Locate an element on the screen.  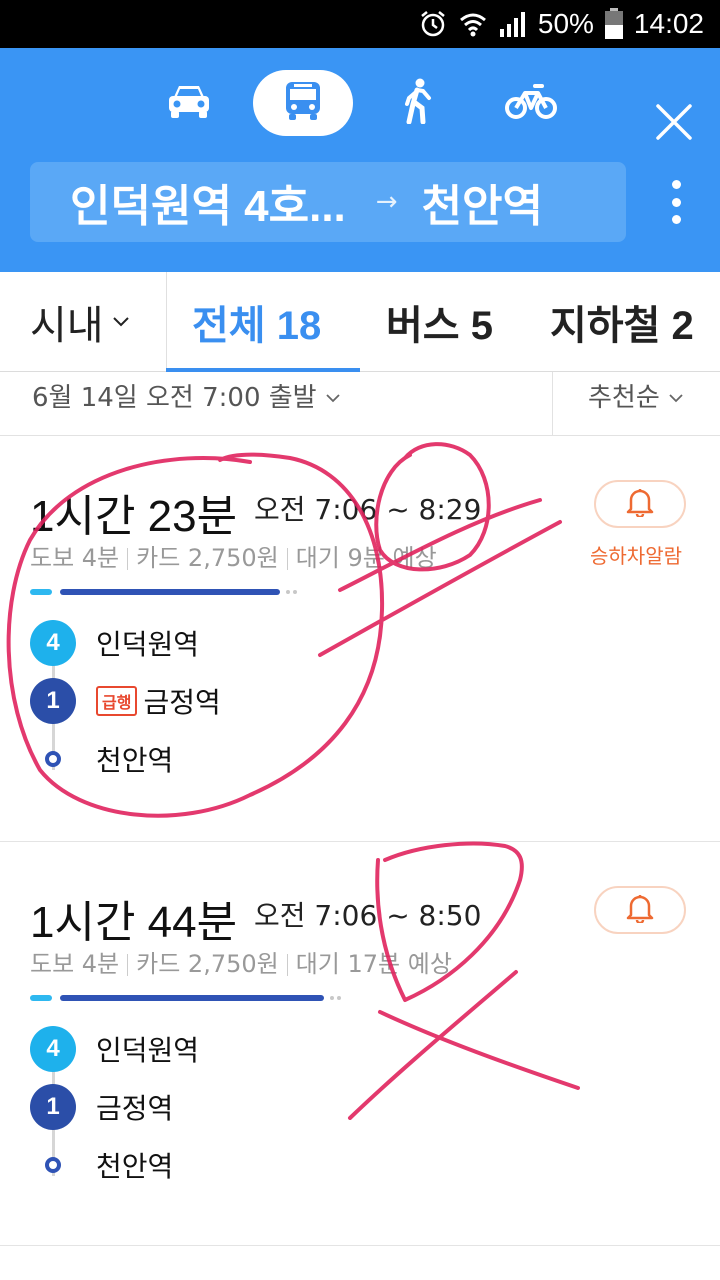
wait-time: 대기 17분 예상 is located at coordinates (373, 964).